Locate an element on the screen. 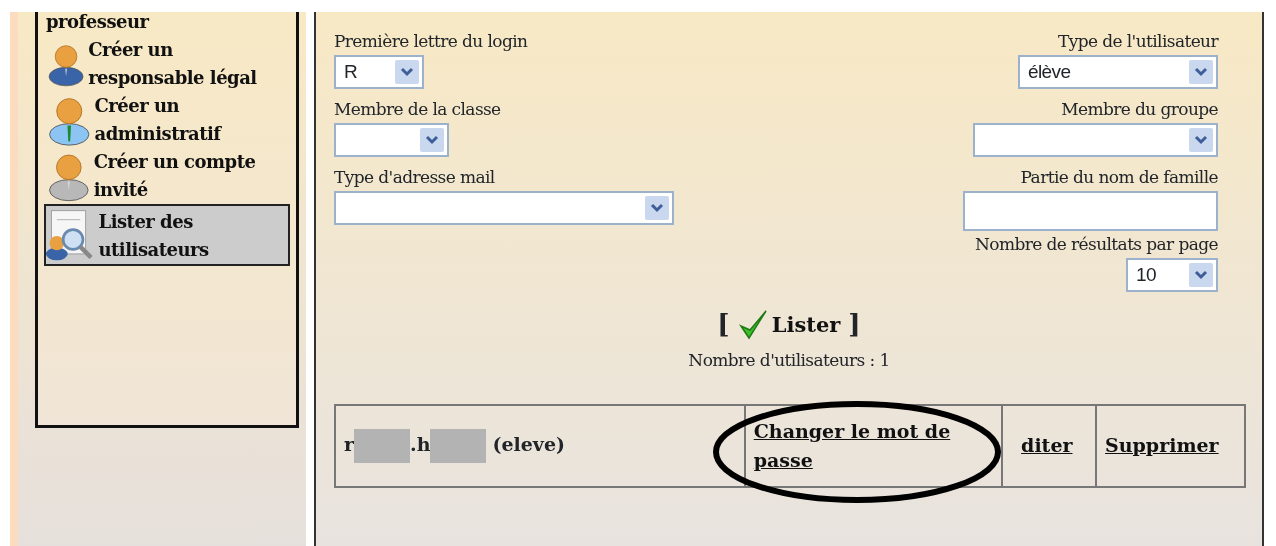  user-count: Nombre d'utilisateurs : 1 is located at coordinates (789, 360).